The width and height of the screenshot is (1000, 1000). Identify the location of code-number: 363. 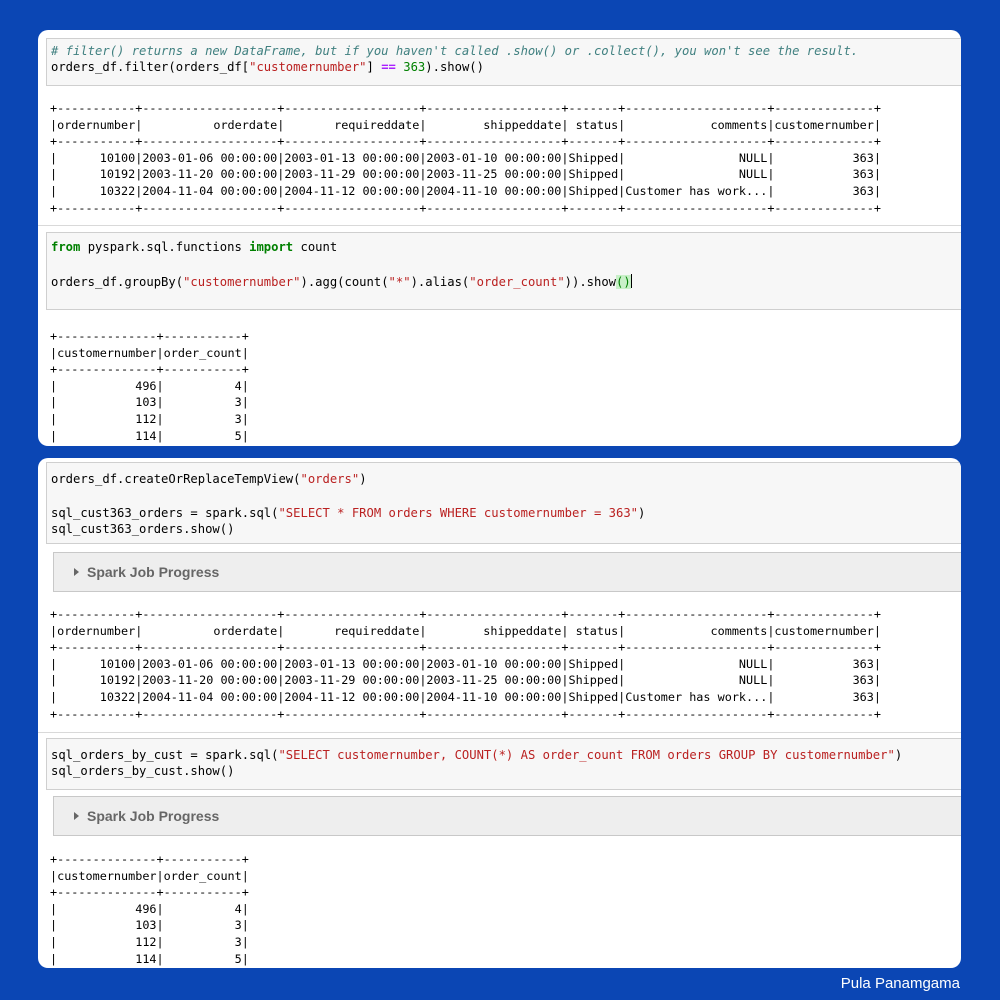
(414, 67).